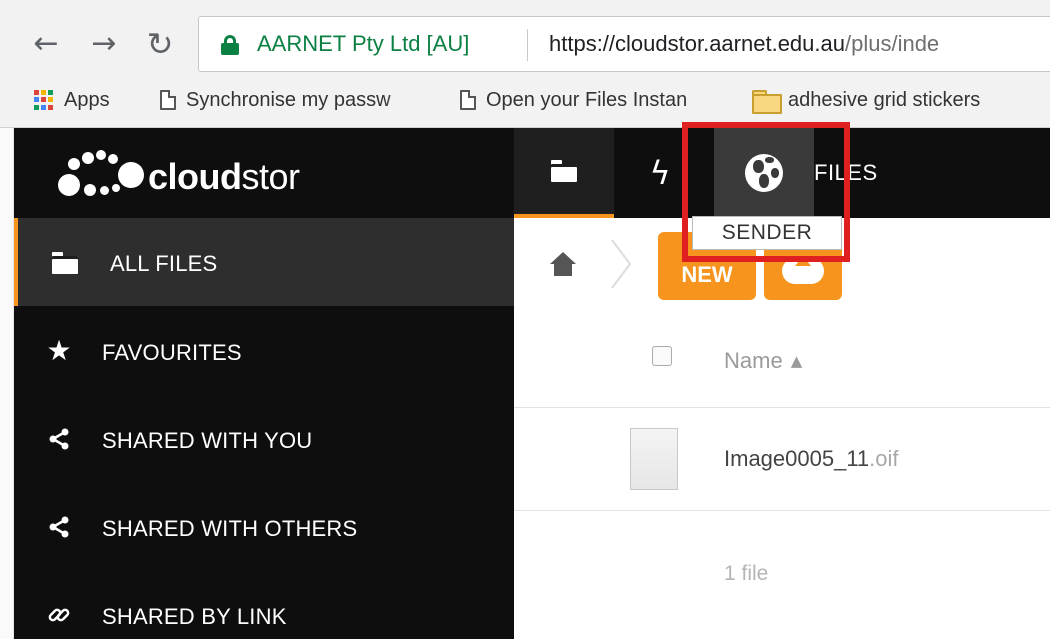 Image resolution: width=1050 pixels, height=639 pixels. What do you see at coordinates (207, 440) in the screenshot?
I see `sidebar-item-label: SHARED WITH YOU` at bounding box center [207, 440].